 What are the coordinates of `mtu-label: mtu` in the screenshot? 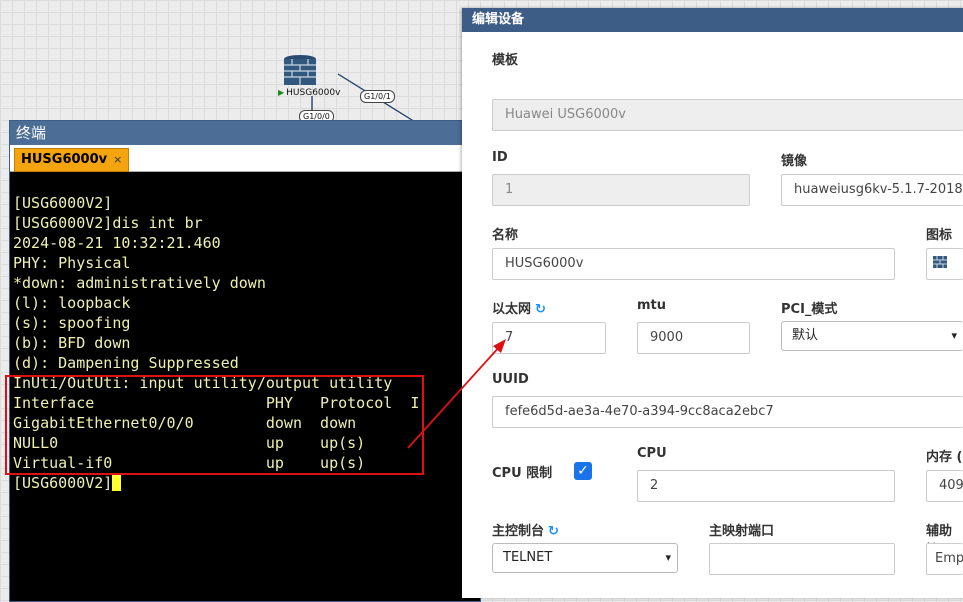 It's located at (652, 305).